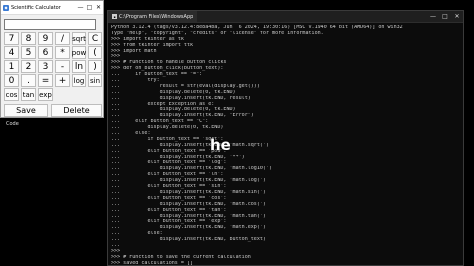  I want to click on calc-key-9: 9, so click(45, 38).